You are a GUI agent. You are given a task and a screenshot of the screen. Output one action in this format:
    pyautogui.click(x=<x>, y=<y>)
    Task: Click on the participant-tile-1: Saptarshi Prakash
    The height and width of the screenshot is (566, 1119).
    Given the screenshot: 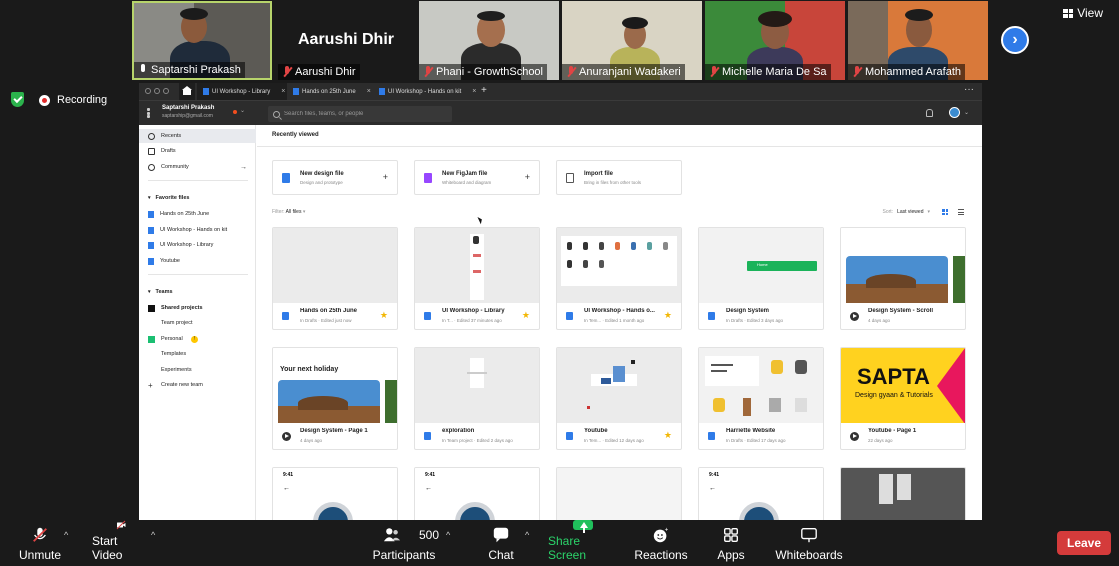 What is the action you would take?
    pyautogui.click(x=202, y=40)
    